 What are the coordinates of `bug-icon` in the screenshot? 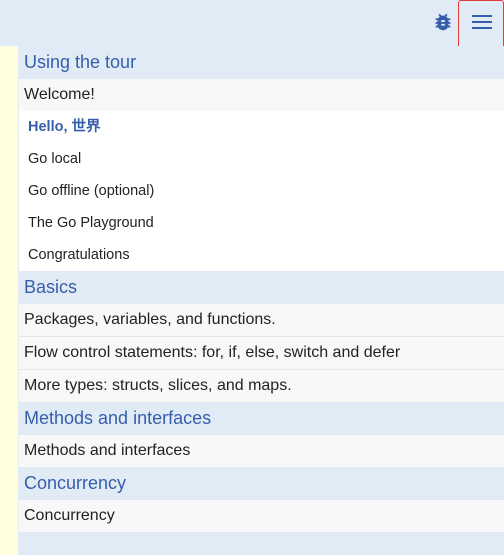 It's located at (443, 22).